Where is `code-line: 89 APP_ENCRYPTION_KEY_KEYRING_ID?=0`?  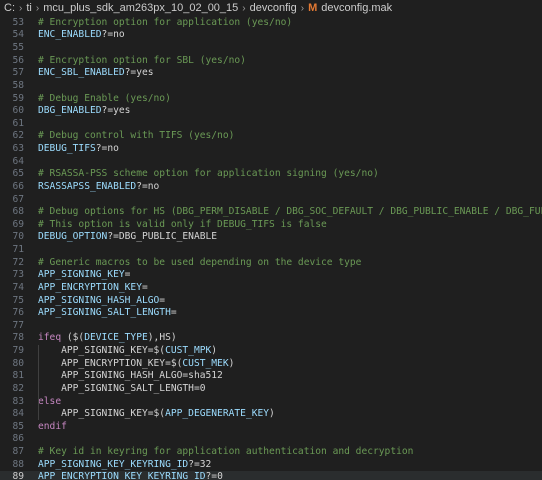
code-line: 89 APP_ENCRYPTION_KEY_KEYRING_ID?=0 is located at coordinates (271, 475).